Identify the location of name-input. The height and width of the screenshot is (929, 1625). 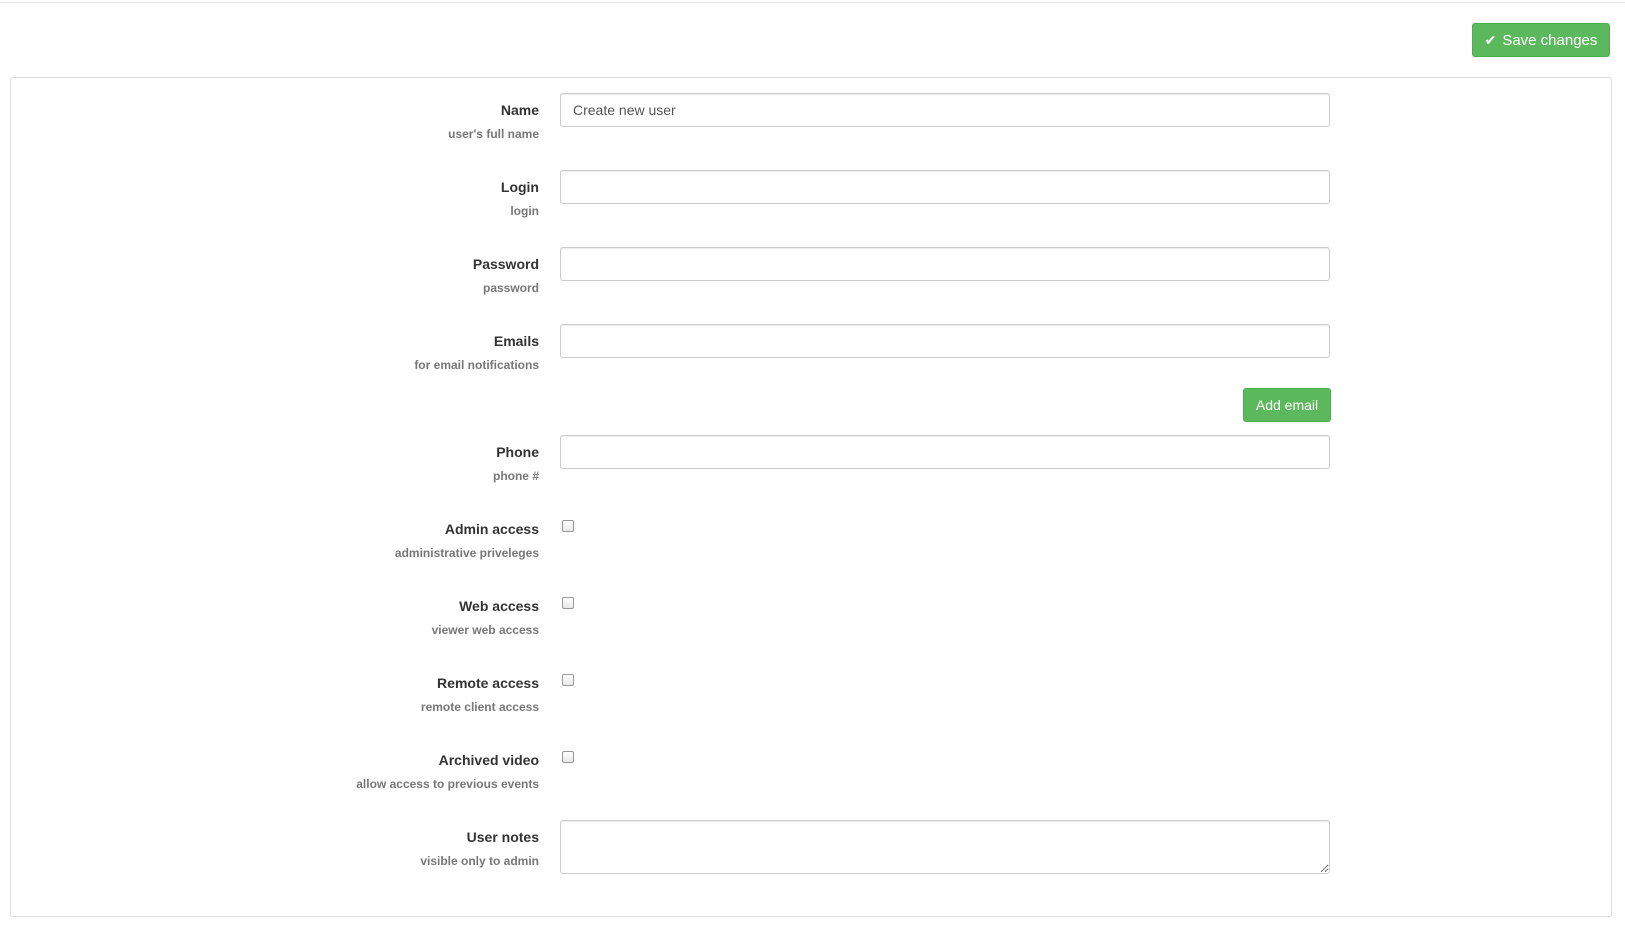
(945, 110).